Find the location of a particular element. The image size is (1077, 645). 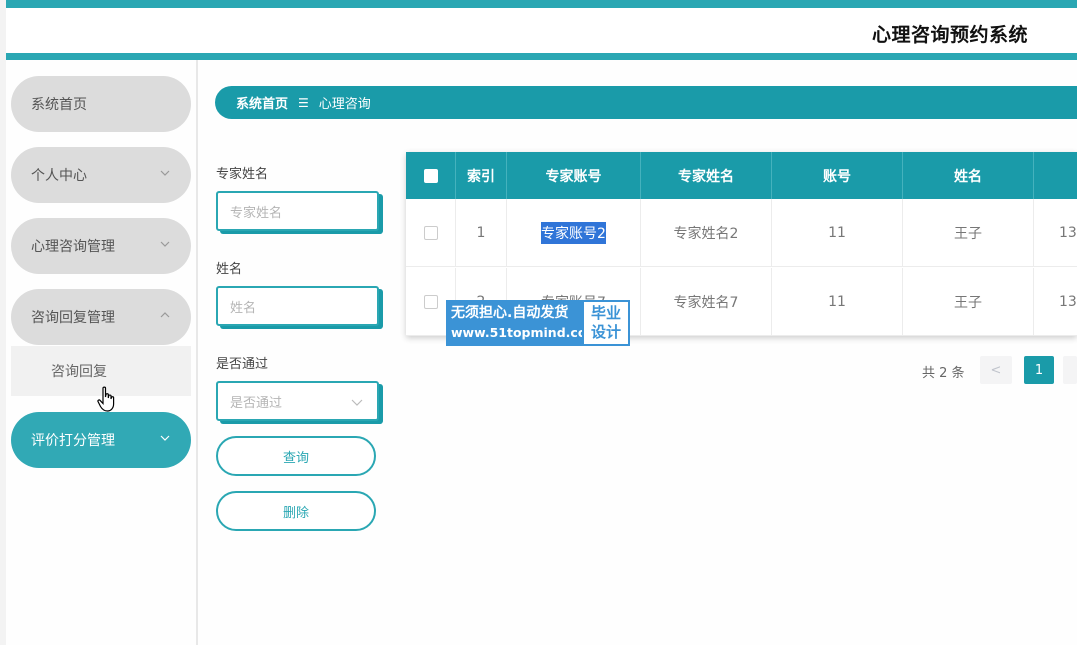

expert-name-input: 专家姓名 is located at coordinates (297, 211).